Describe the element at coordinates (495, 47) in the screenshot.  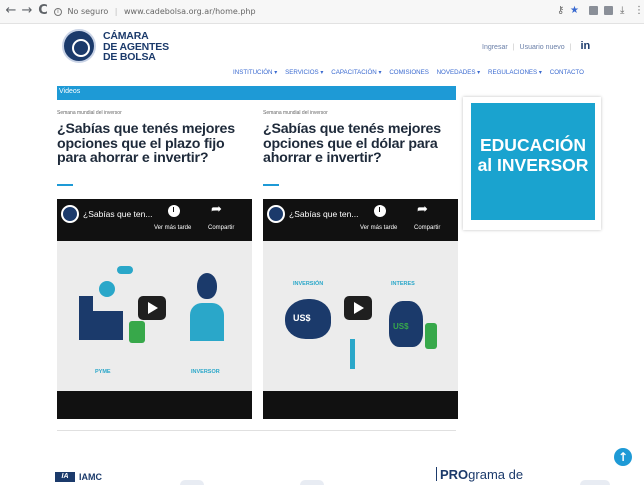
I see `login-link: Ingresar` at that location.